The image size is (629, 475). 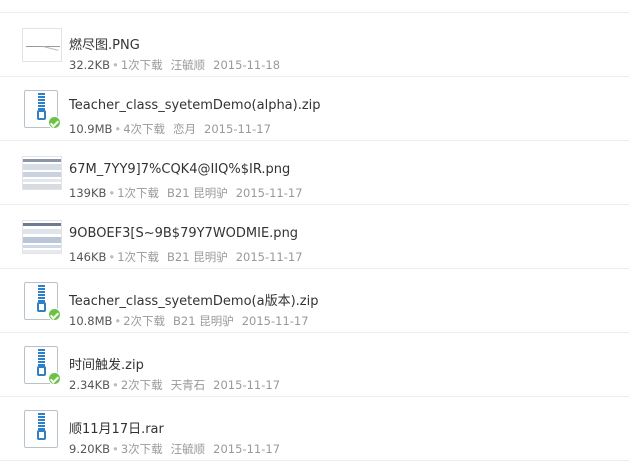 I want to click on file-name: 时间触发.zip, so click(x=106, y=363).